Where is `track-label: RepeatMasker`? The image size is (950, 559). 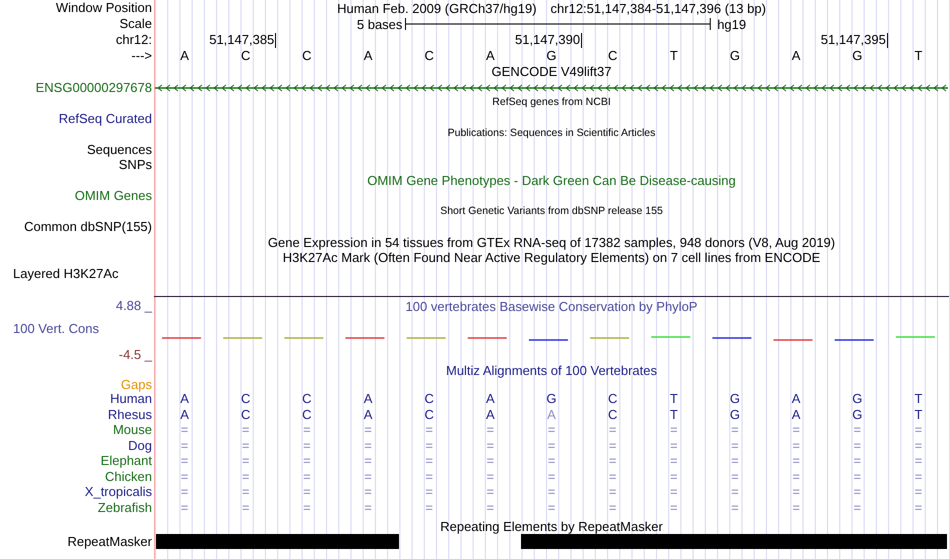
track-label: RepeatMasker is located at coordinates (109, 541).